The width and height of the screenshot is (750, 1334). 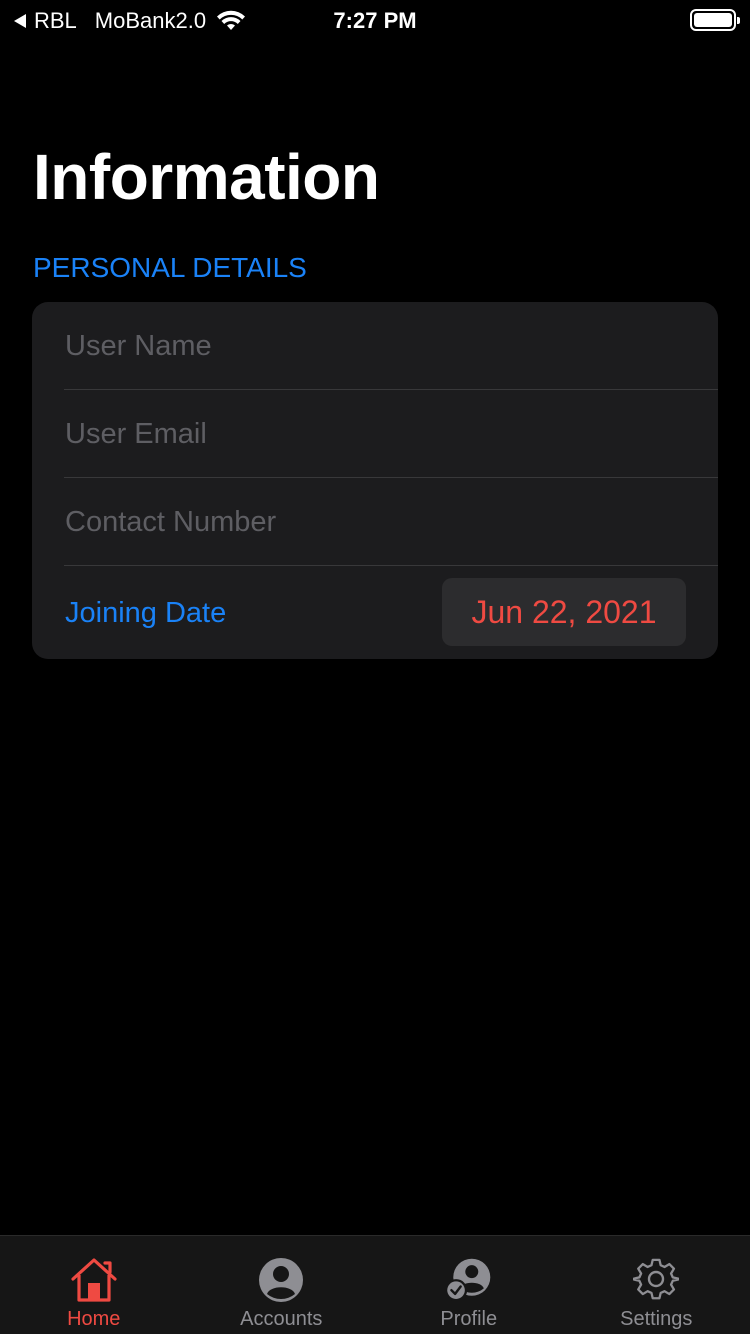 I want to click on status-bar: RBL MoBank2.0 7:27 PM, so click(x=375, y=20).